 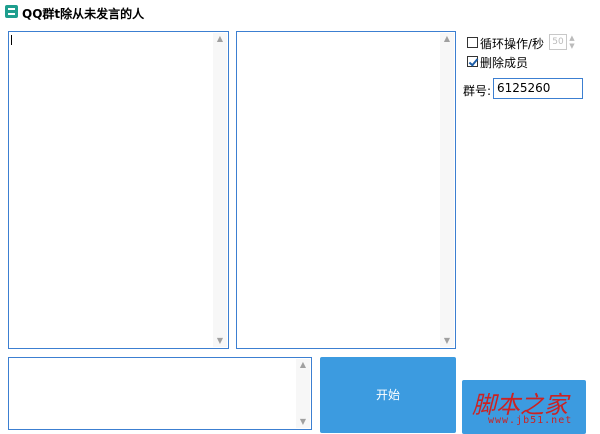 What do you see at coordinates (472, 42) in the screenshot?
I see `loop-checkbox` at bounding box center [472, 42].